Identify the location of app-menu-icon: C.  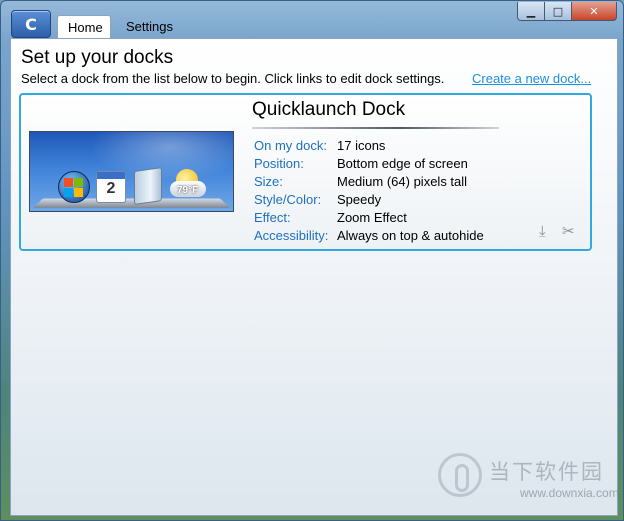
(31, 24).